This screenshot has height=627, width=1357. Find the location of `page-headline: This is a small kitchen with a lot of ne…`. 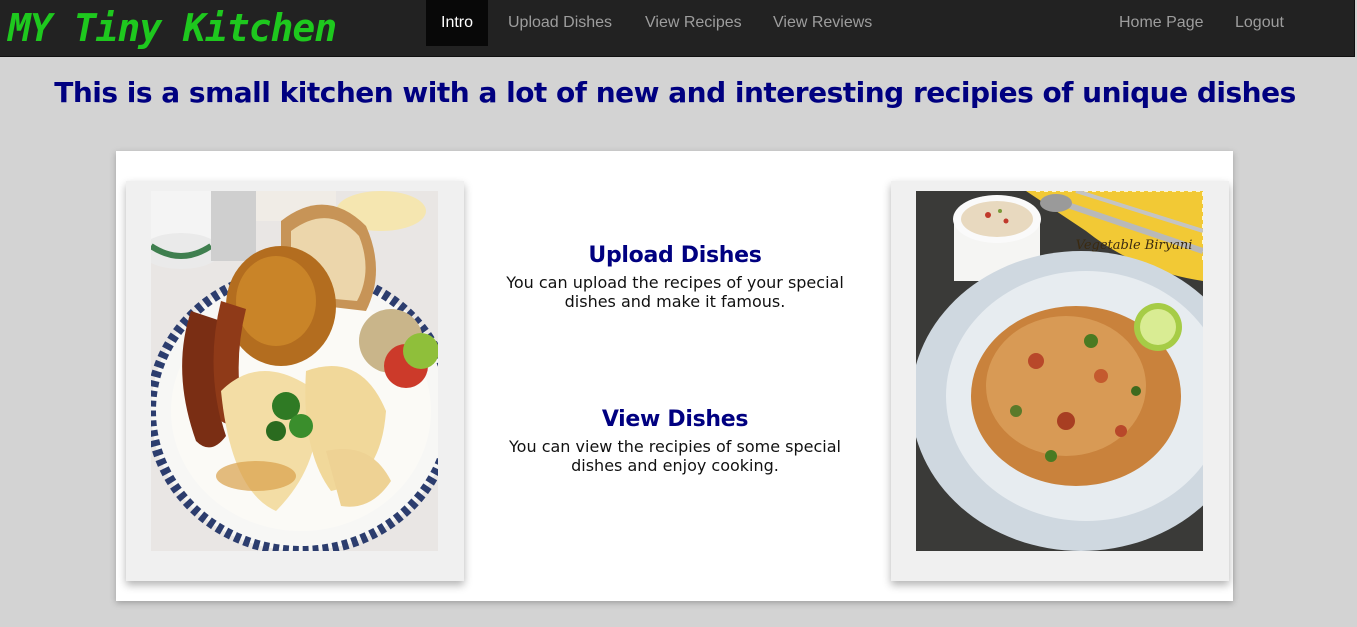

page-headline: This is a small kitchen with a lot of ne… is located at coordinates (675, 92).